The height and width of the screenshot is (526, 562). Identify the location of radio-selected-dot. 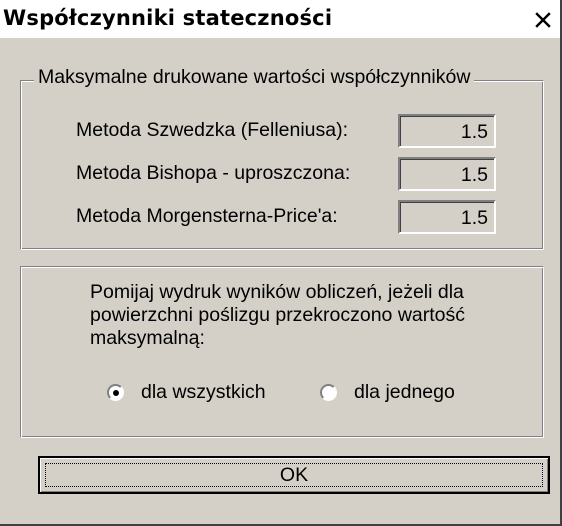
(115, 392).